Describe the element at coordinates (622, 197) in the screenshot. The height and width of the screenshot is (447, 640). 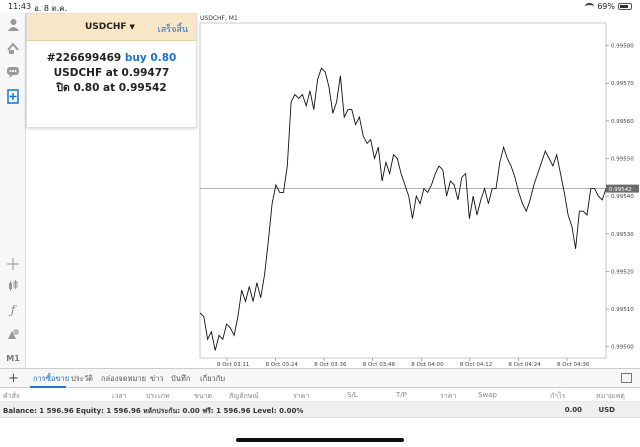
I see `y-tick-label: 0.99540` at that location.